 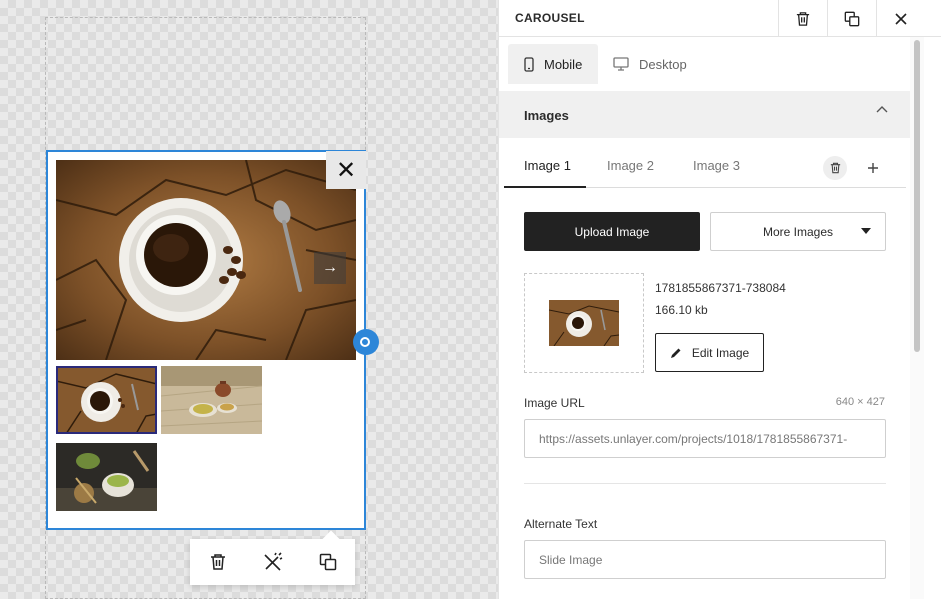 What do you see at coordinates (720, 18) in the screenshot?
I see `panel-header: CAROUSEL` at bounding box center [720, 18].